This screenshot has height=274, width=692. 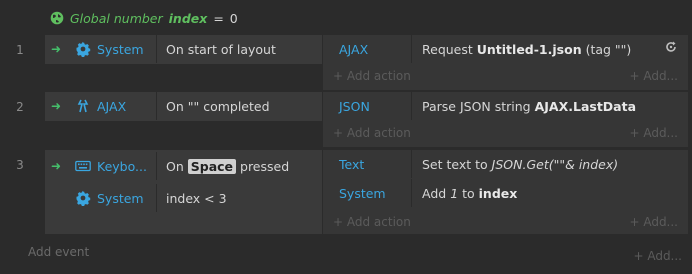 I want to click on global-var-eq: =, so click(x=218, y=18).